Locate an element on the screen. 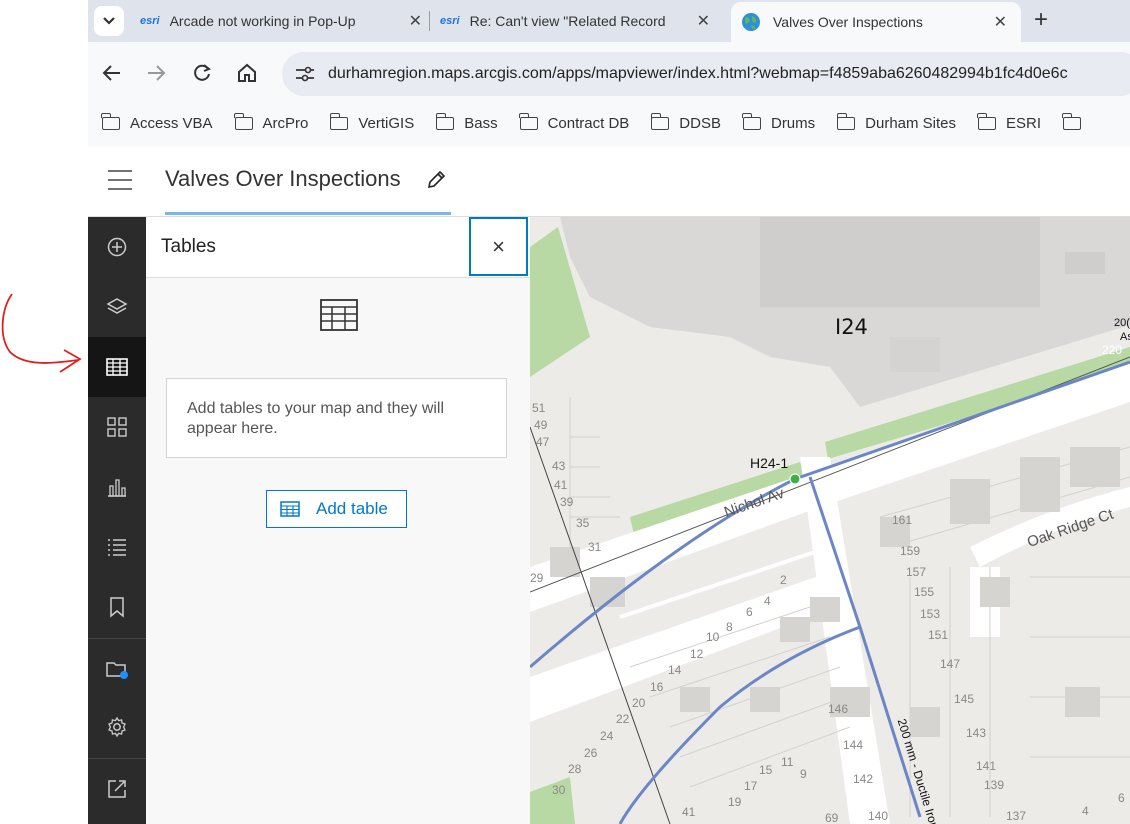 This screenshot has height=824, width=1130. settings-button is located at coordinates (117, 727).